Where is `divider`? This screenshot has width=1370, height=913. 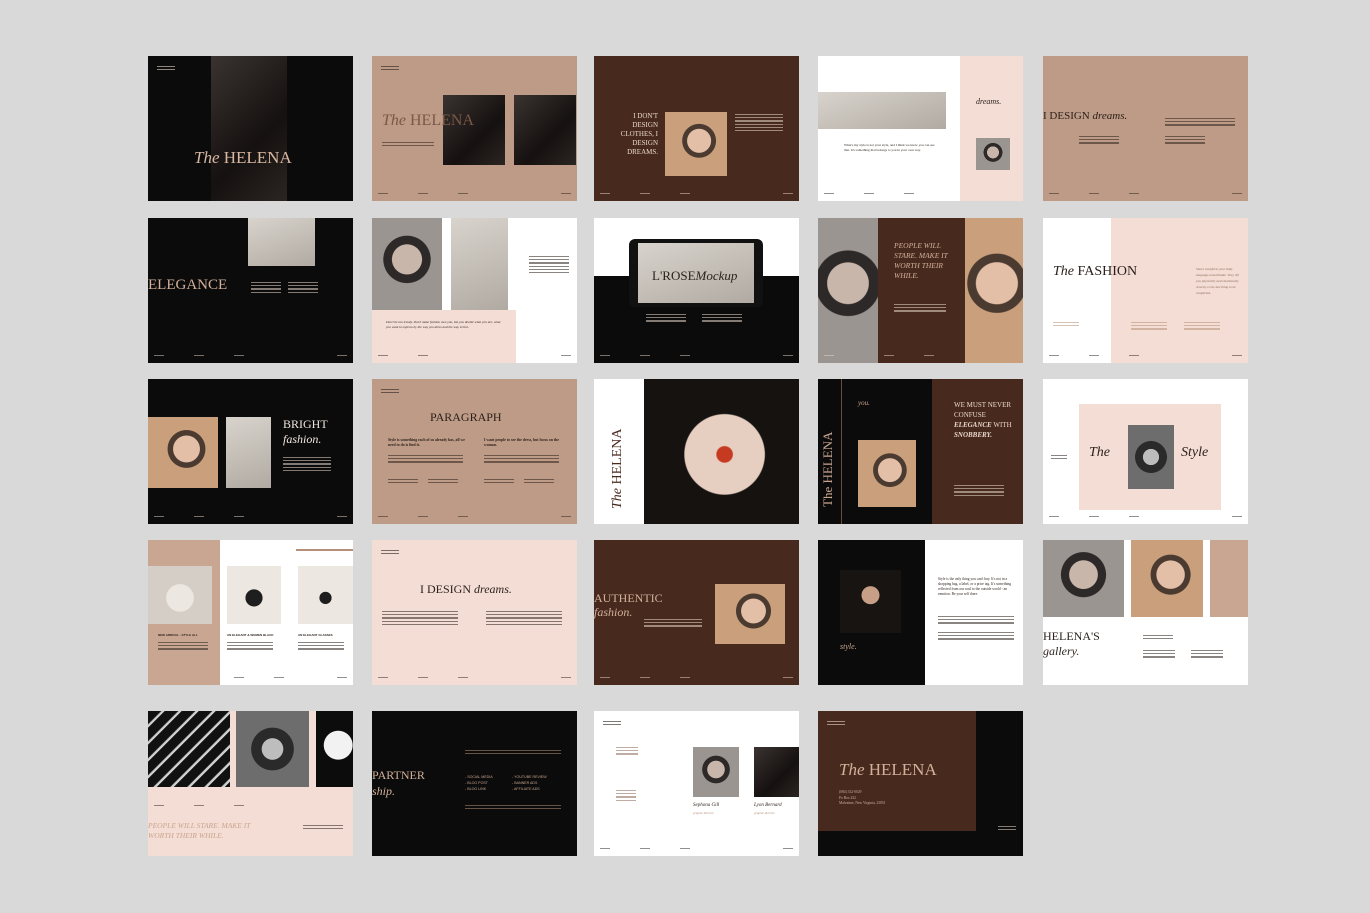
divider is located at coordinates (841, 451).